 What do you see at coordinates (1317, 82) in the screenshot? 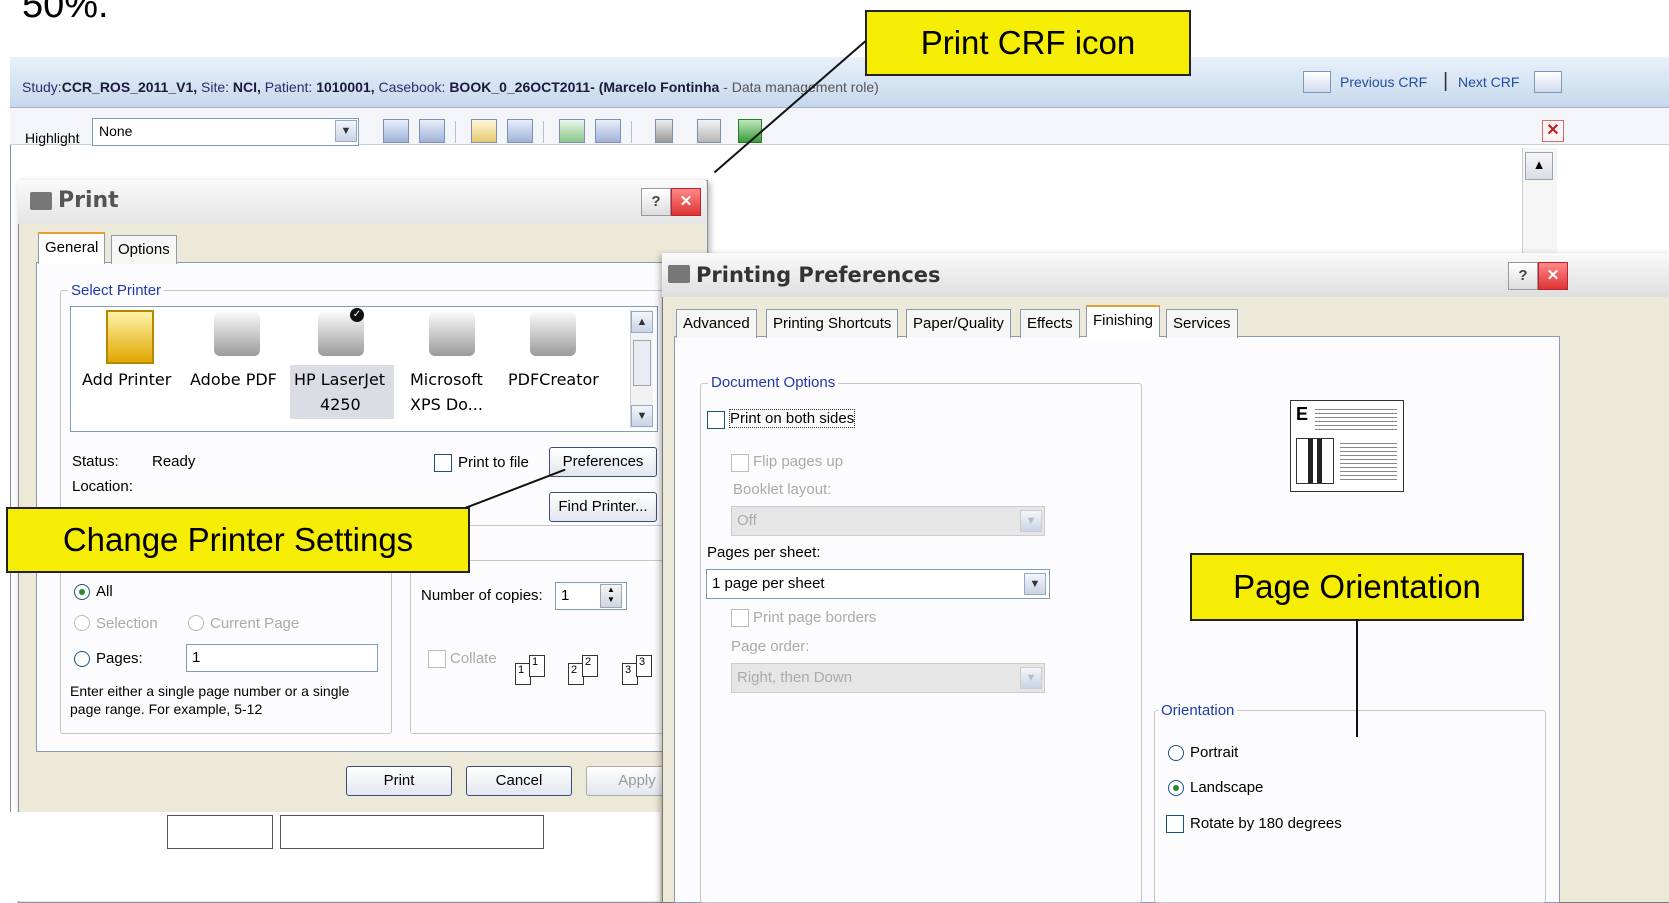
I see `previous-crf-icon` at bounding box center [1317, 82].